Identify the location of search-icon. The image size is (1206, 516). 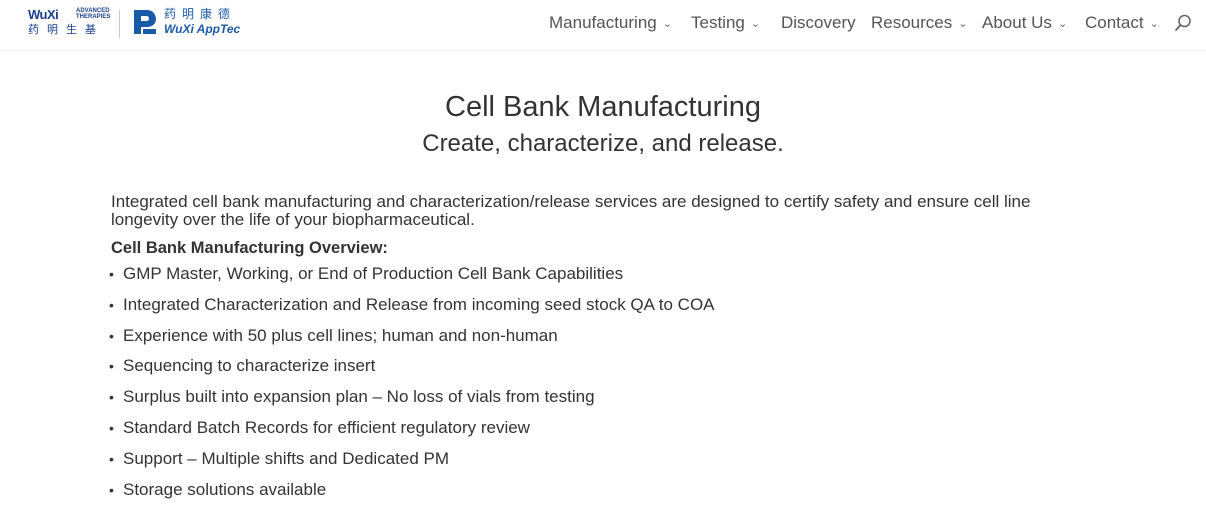
(1183, 23).